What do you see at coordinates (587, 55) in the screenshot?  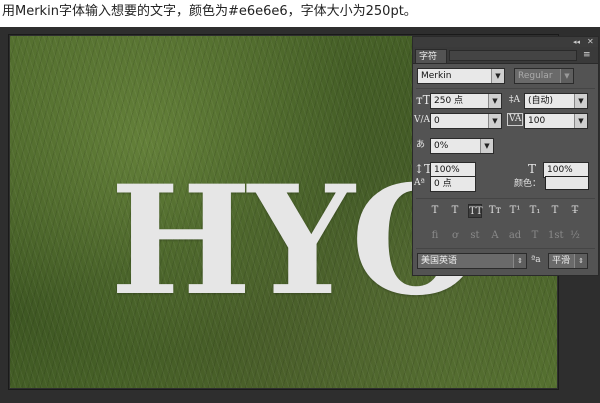 I see `panel-menu-icon: ≡` at bounding box center [587, 55].